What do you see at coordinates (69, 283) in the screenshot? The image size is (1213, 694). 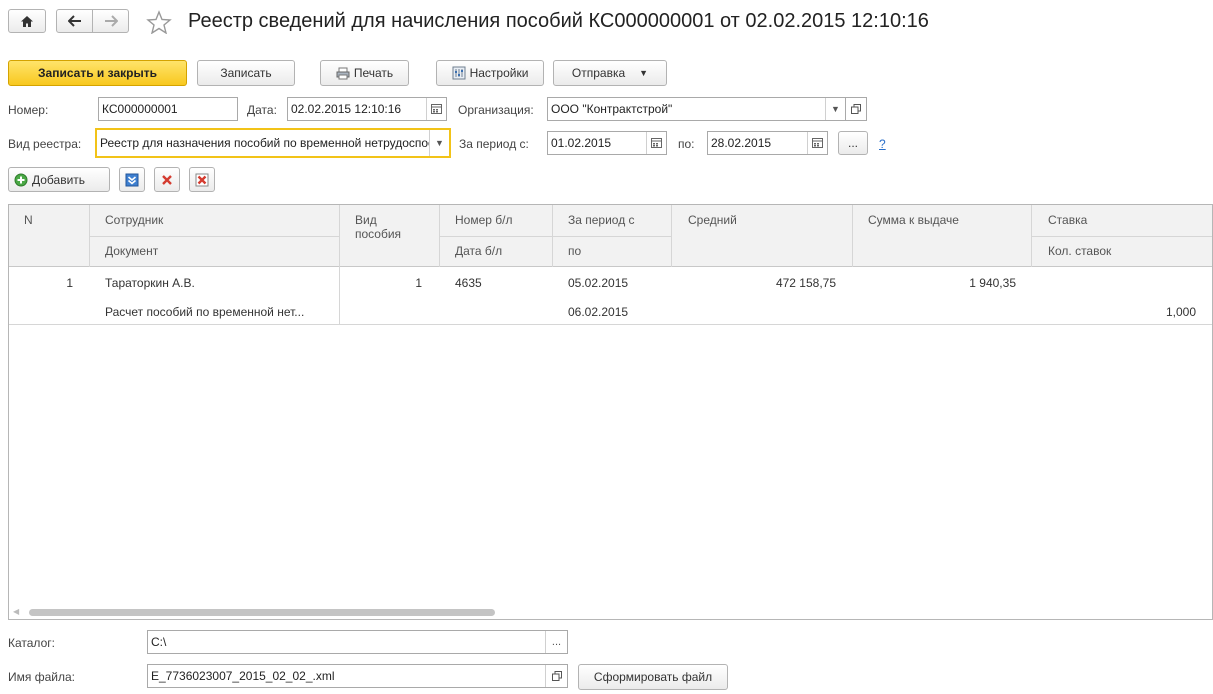 I see `row-n: 1` at bounding box center [69, 283].